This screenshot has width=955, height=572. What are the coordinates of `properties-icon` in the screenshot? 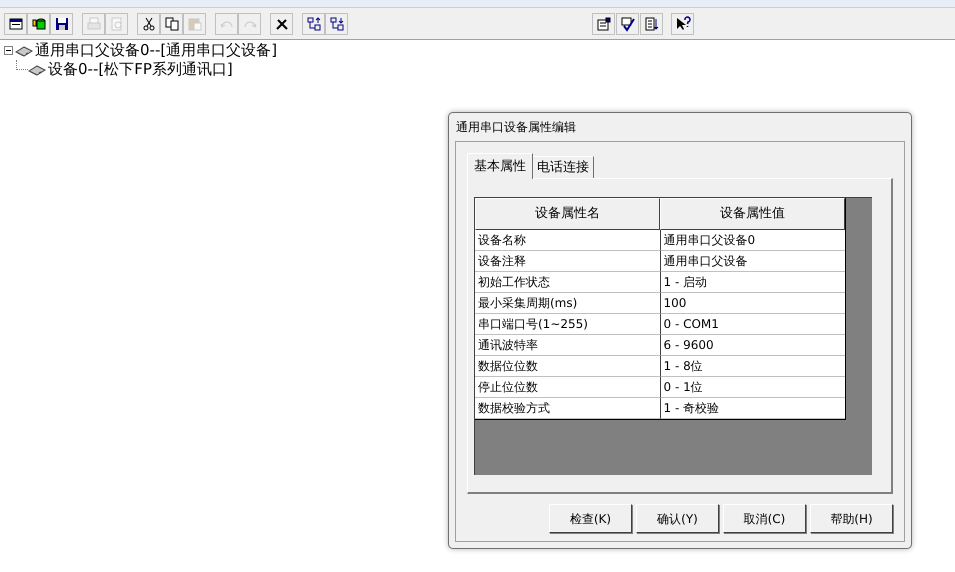 It's located at (604, 24).